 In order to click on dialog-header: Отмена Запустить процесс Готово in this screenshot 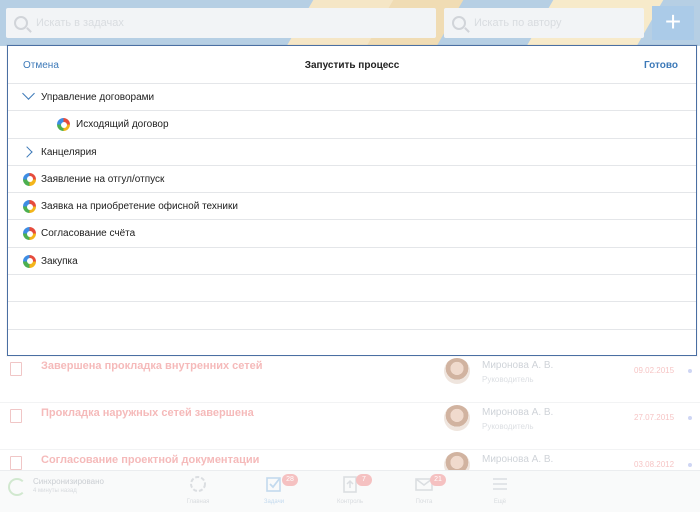, I will do `click(352, 65)`.